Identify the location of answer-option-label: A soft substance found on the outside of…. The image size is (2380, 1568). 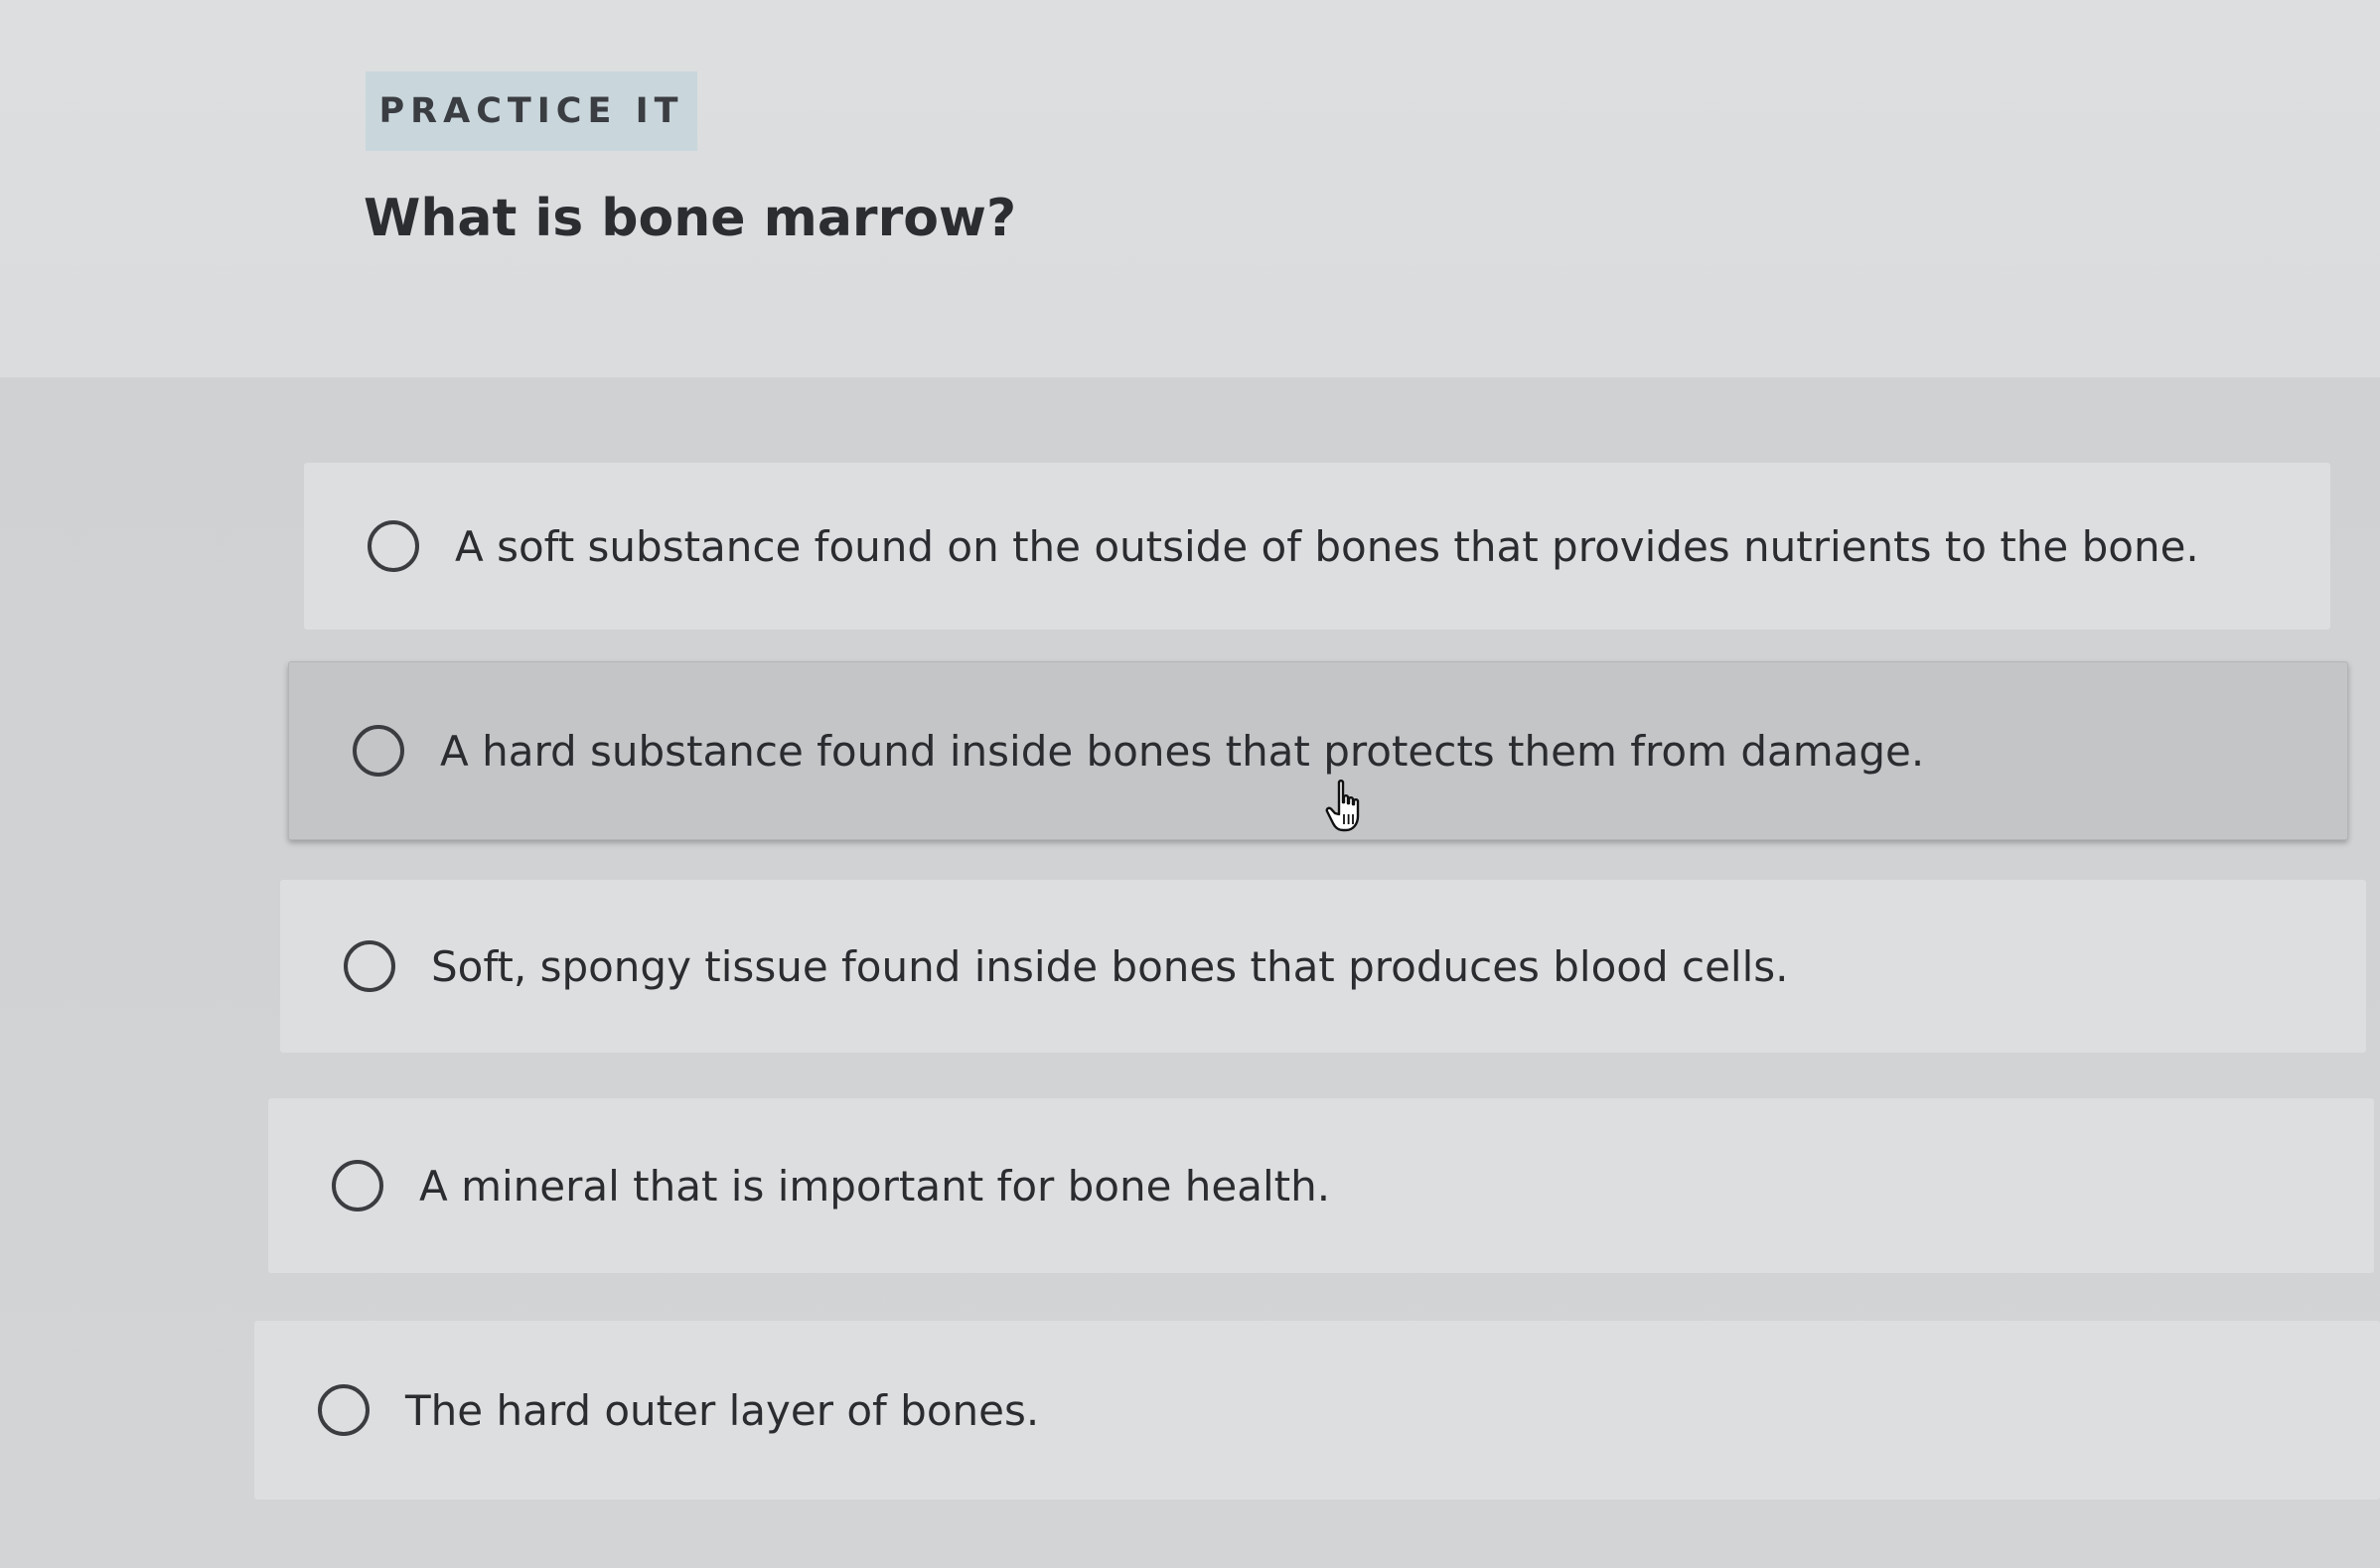
(1327, 546).